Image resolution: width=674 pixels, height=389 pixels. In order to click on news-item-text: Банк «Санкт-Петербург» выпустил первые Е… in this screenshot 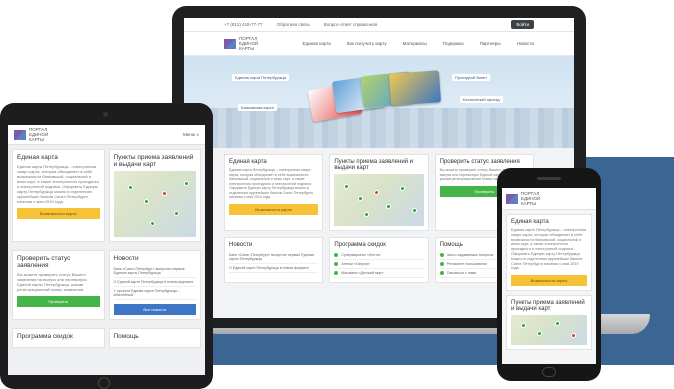, I will do `click(149, 271)`.